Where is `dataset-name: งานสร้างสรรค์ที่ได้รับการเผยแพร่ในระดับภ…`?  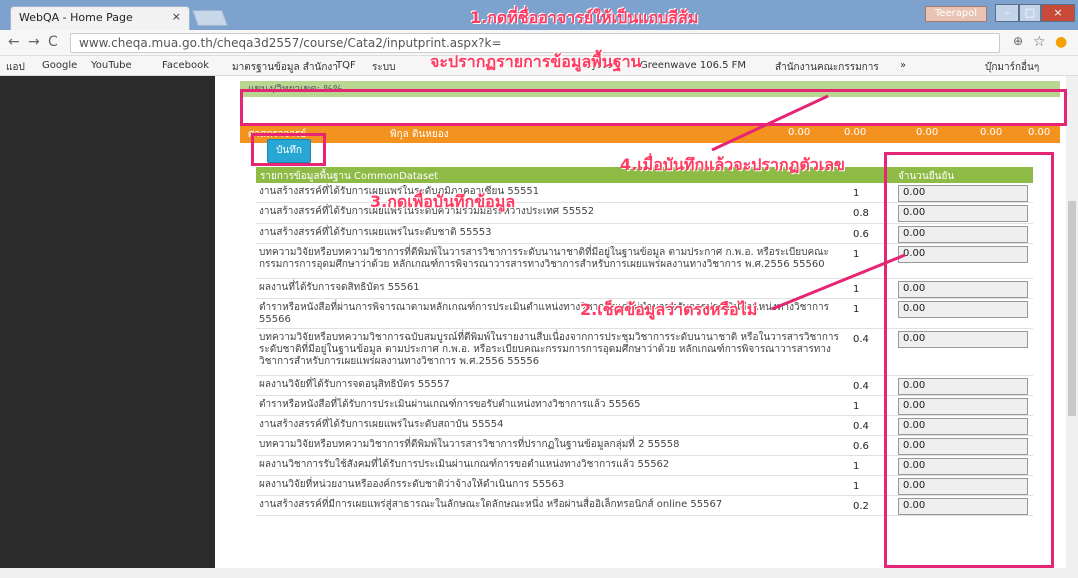
dataset-name: งานสร้างสรรค์ที่ได้รับการเผยแพร่ในระดับภ… is located at coordinates (399, 191).